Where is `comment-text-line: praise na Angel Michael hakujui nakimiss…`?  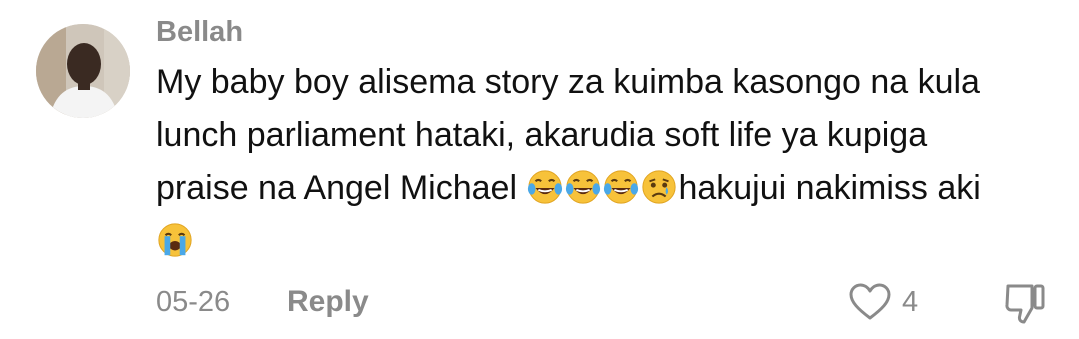
comment-text-line: praise na Angel Michael hakujui nakimiss… is located at coordinates (606, 188).